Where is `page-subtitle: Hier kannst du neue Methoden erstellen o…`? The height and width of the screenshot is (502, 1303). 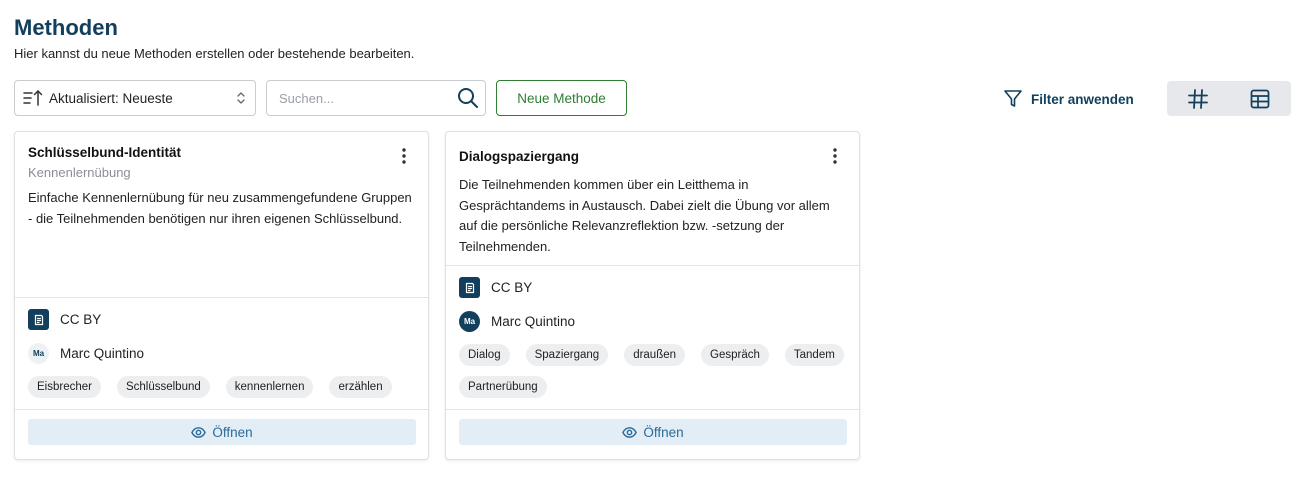
page-subtitle: Hier kannst du neue Methoden erstellen o… is located at coordinates (214, 53).